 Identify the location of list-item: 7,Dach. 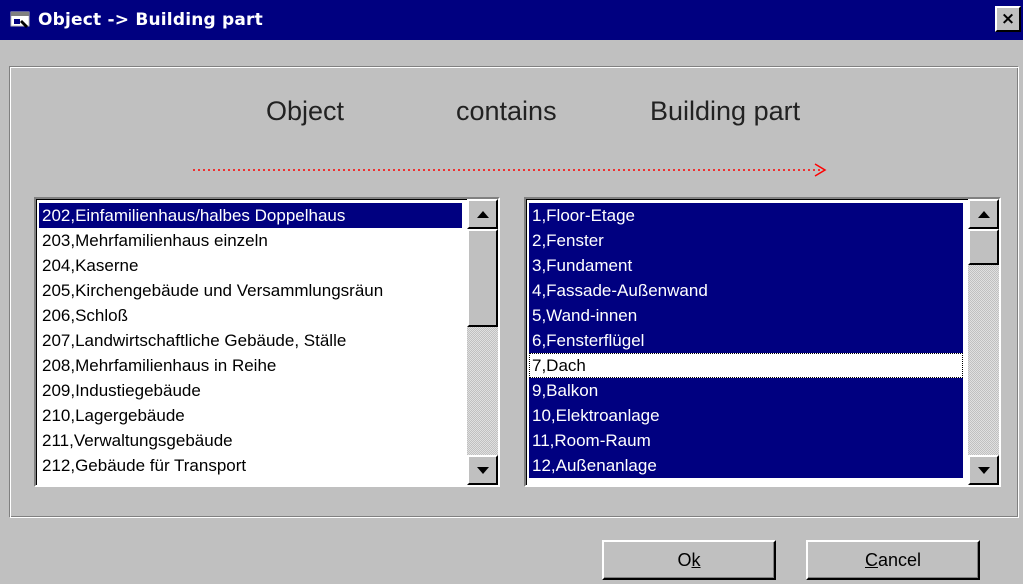
(746, 365).